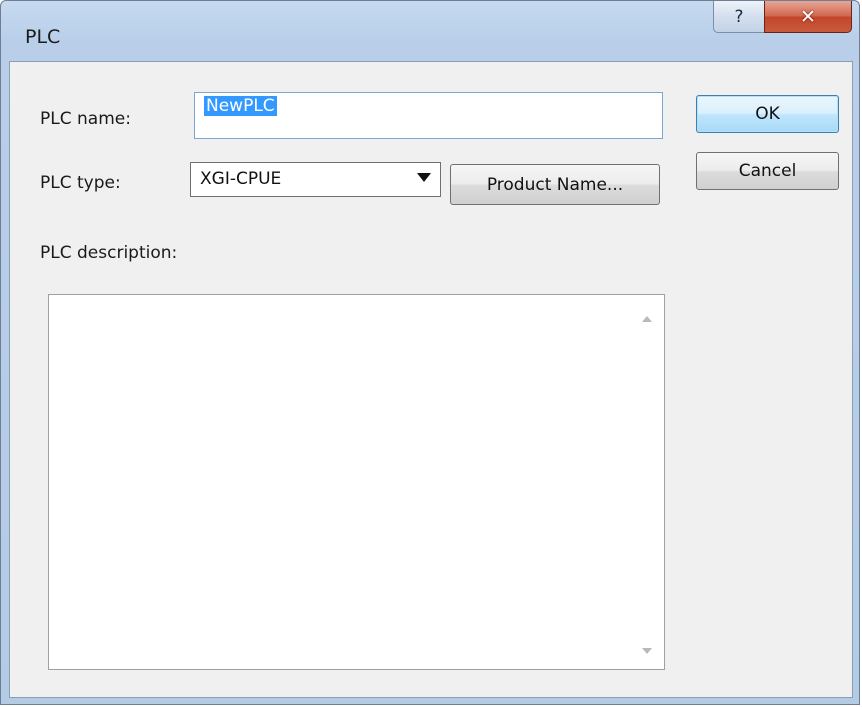 The width and height of the screenshot is (862, 707). Describe the element at coordinates (240, 106) in the screenshot. I see `plc-name-value: NewPLC` at that location.